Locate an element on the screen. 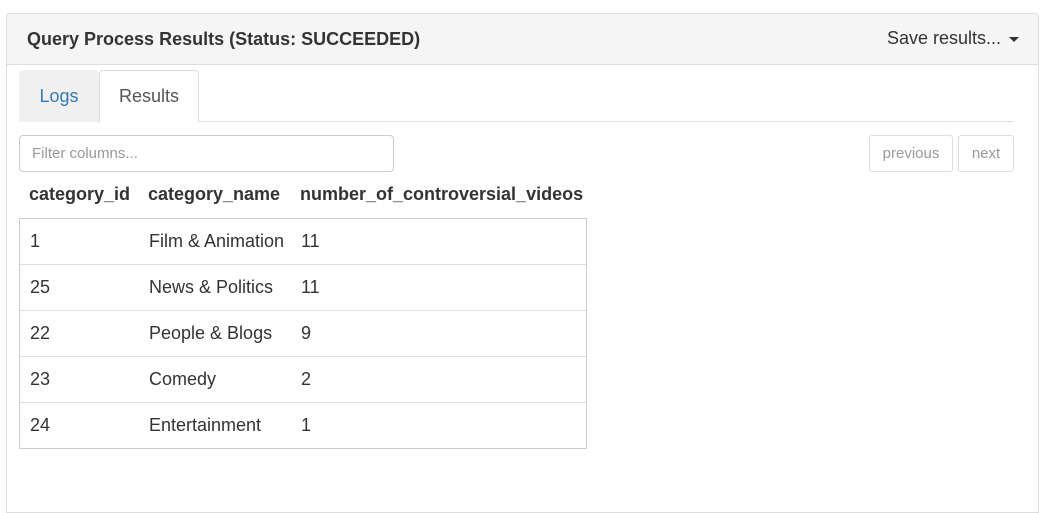  previous-button: previous is located at coordinates (911, 153).